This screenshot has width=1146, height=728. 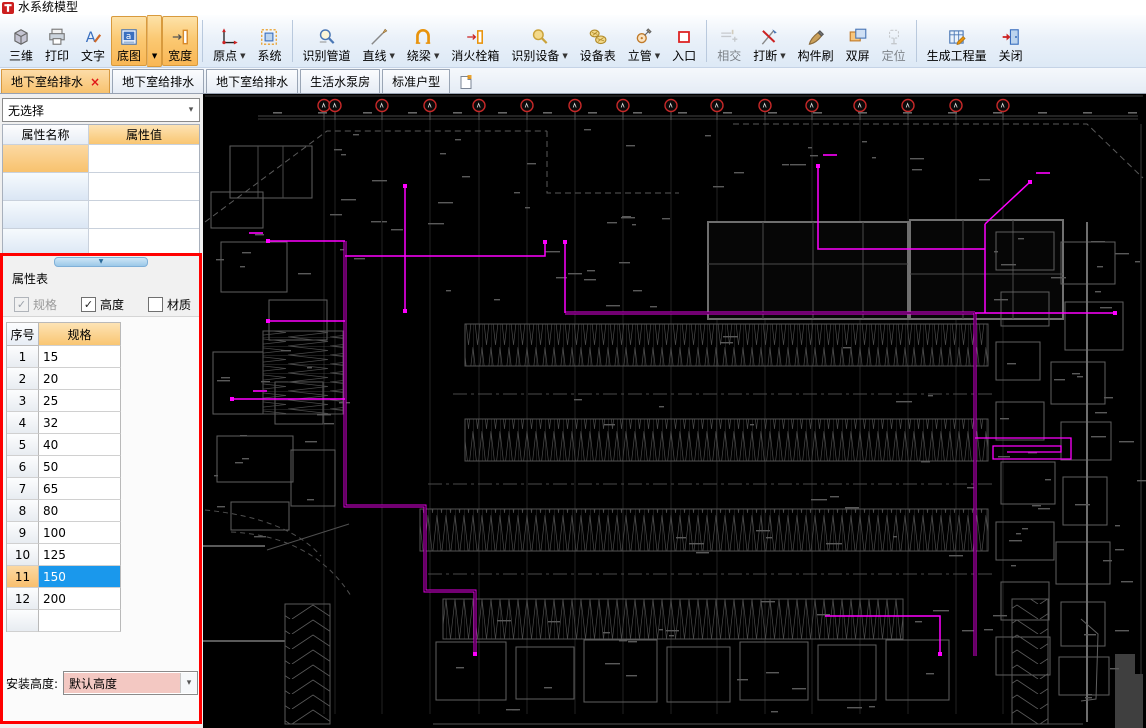 What do you see at coordinates (101, 110) in the screenshot?
I see `selection-dropdown: 无选择 ▾` at bounding box center [101, 110].